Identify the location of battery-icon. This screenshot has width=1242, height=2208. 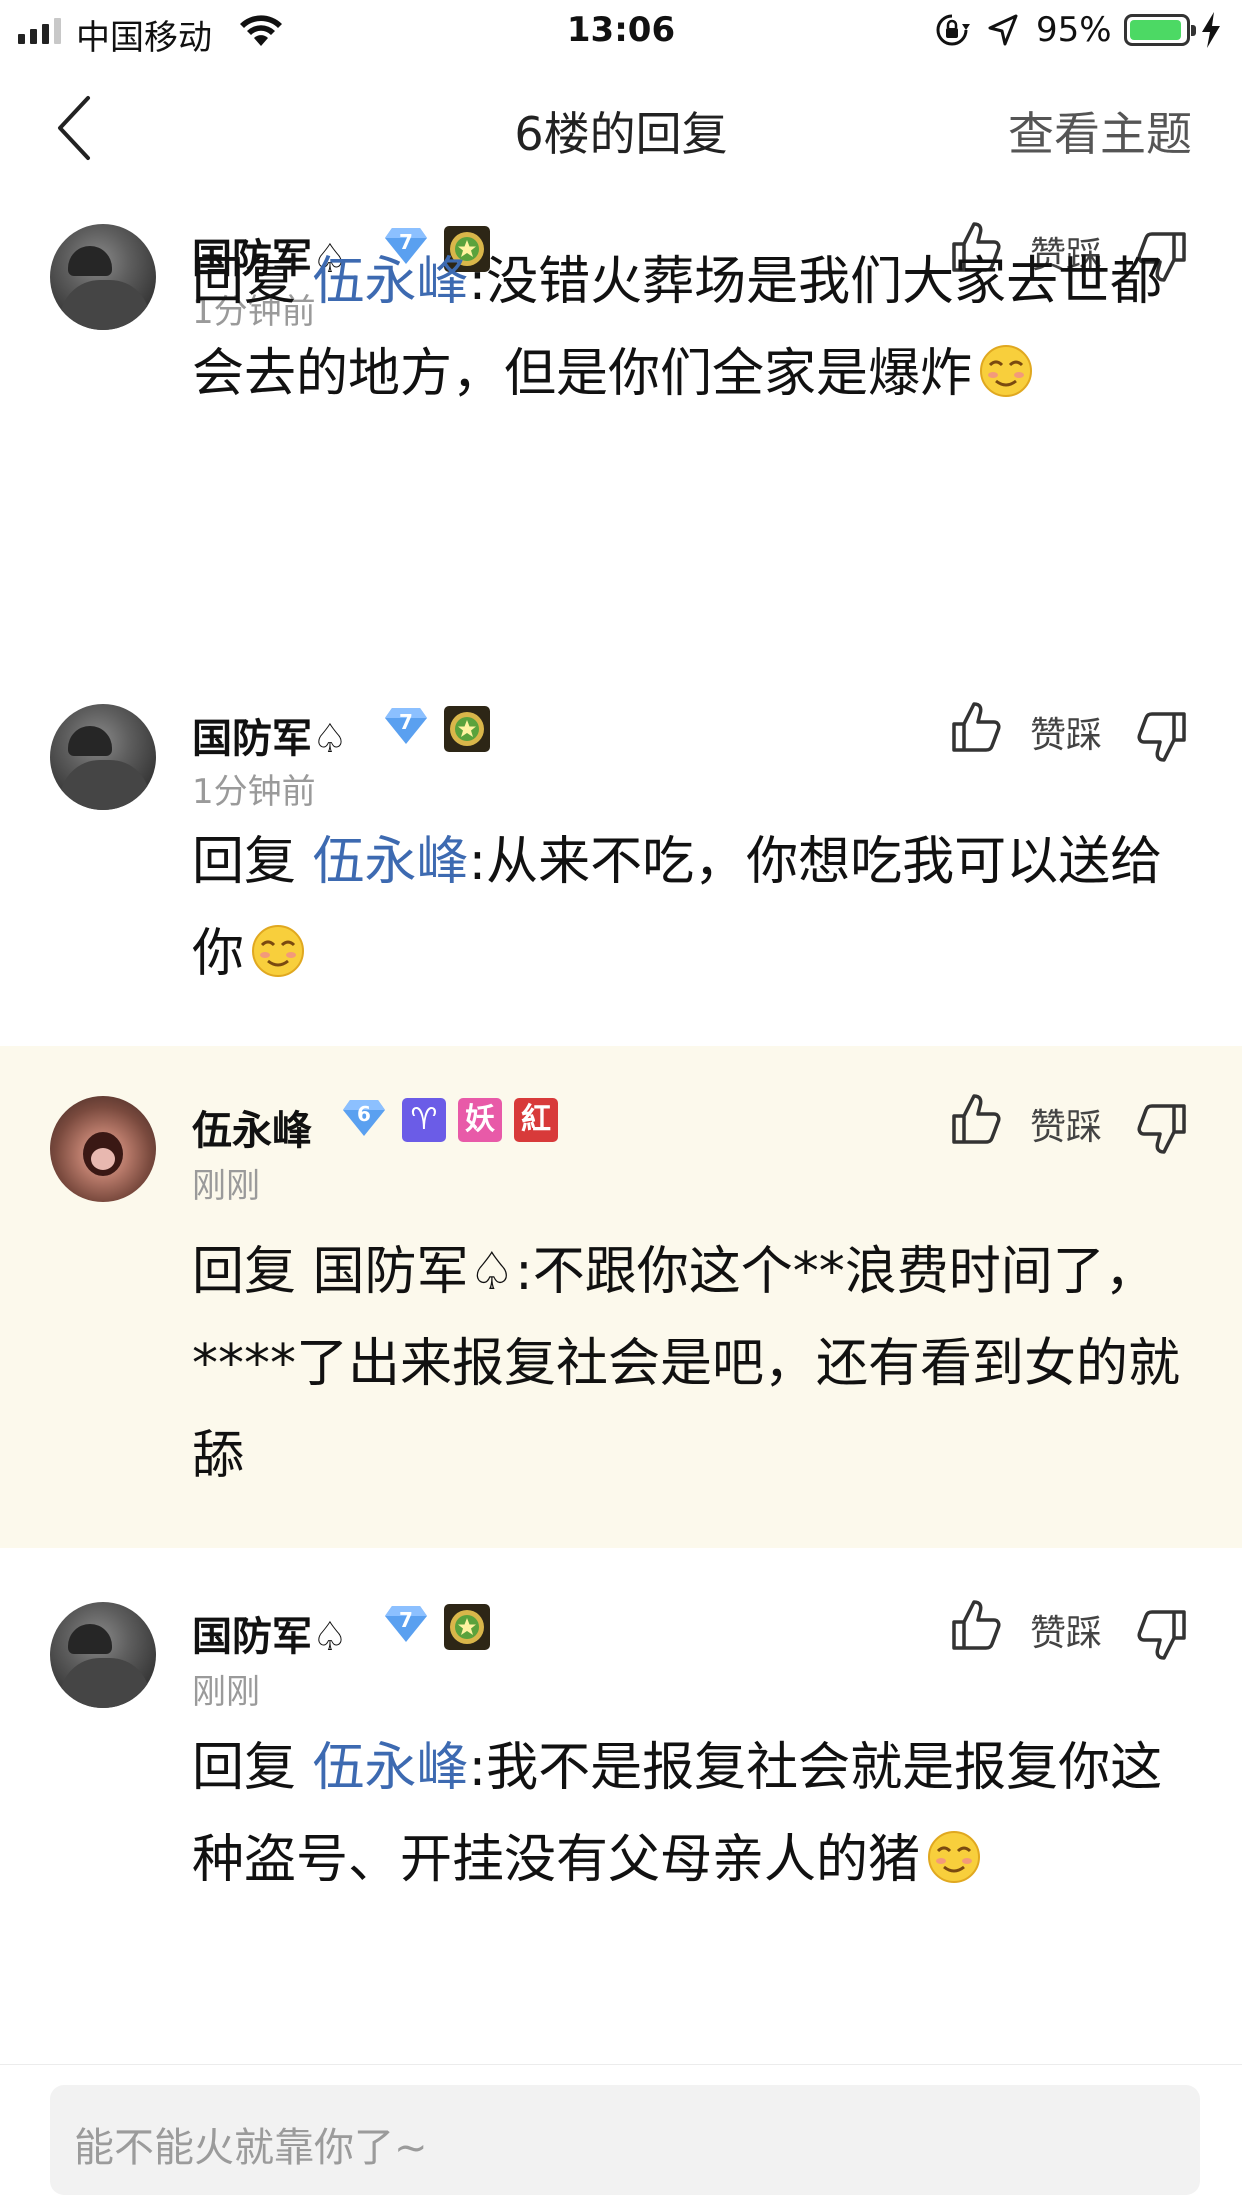
(1160, 30).